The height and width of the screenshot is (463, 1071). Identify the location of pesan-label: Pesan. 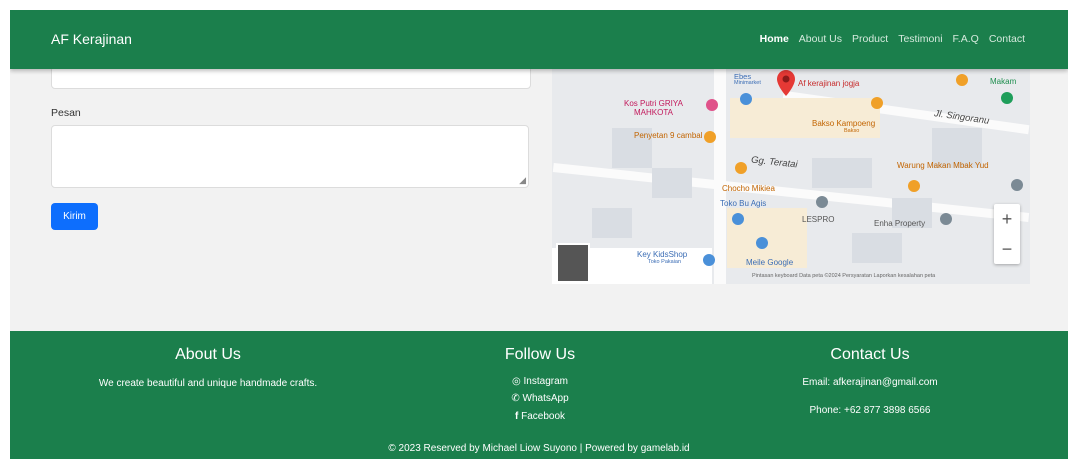
(66, 113).